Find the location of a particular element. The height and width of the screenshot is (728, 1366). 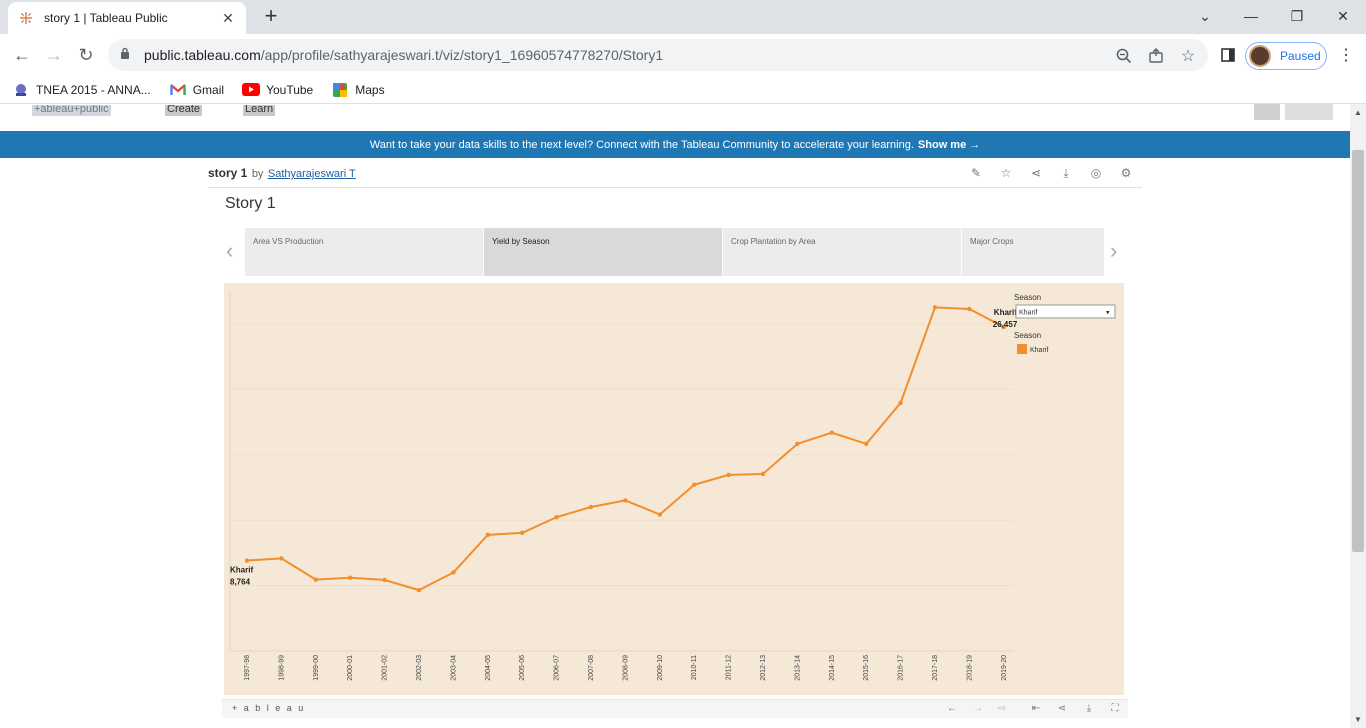

story-point-area-vs-production: Area VS Production is located at coordinates (364, 252).